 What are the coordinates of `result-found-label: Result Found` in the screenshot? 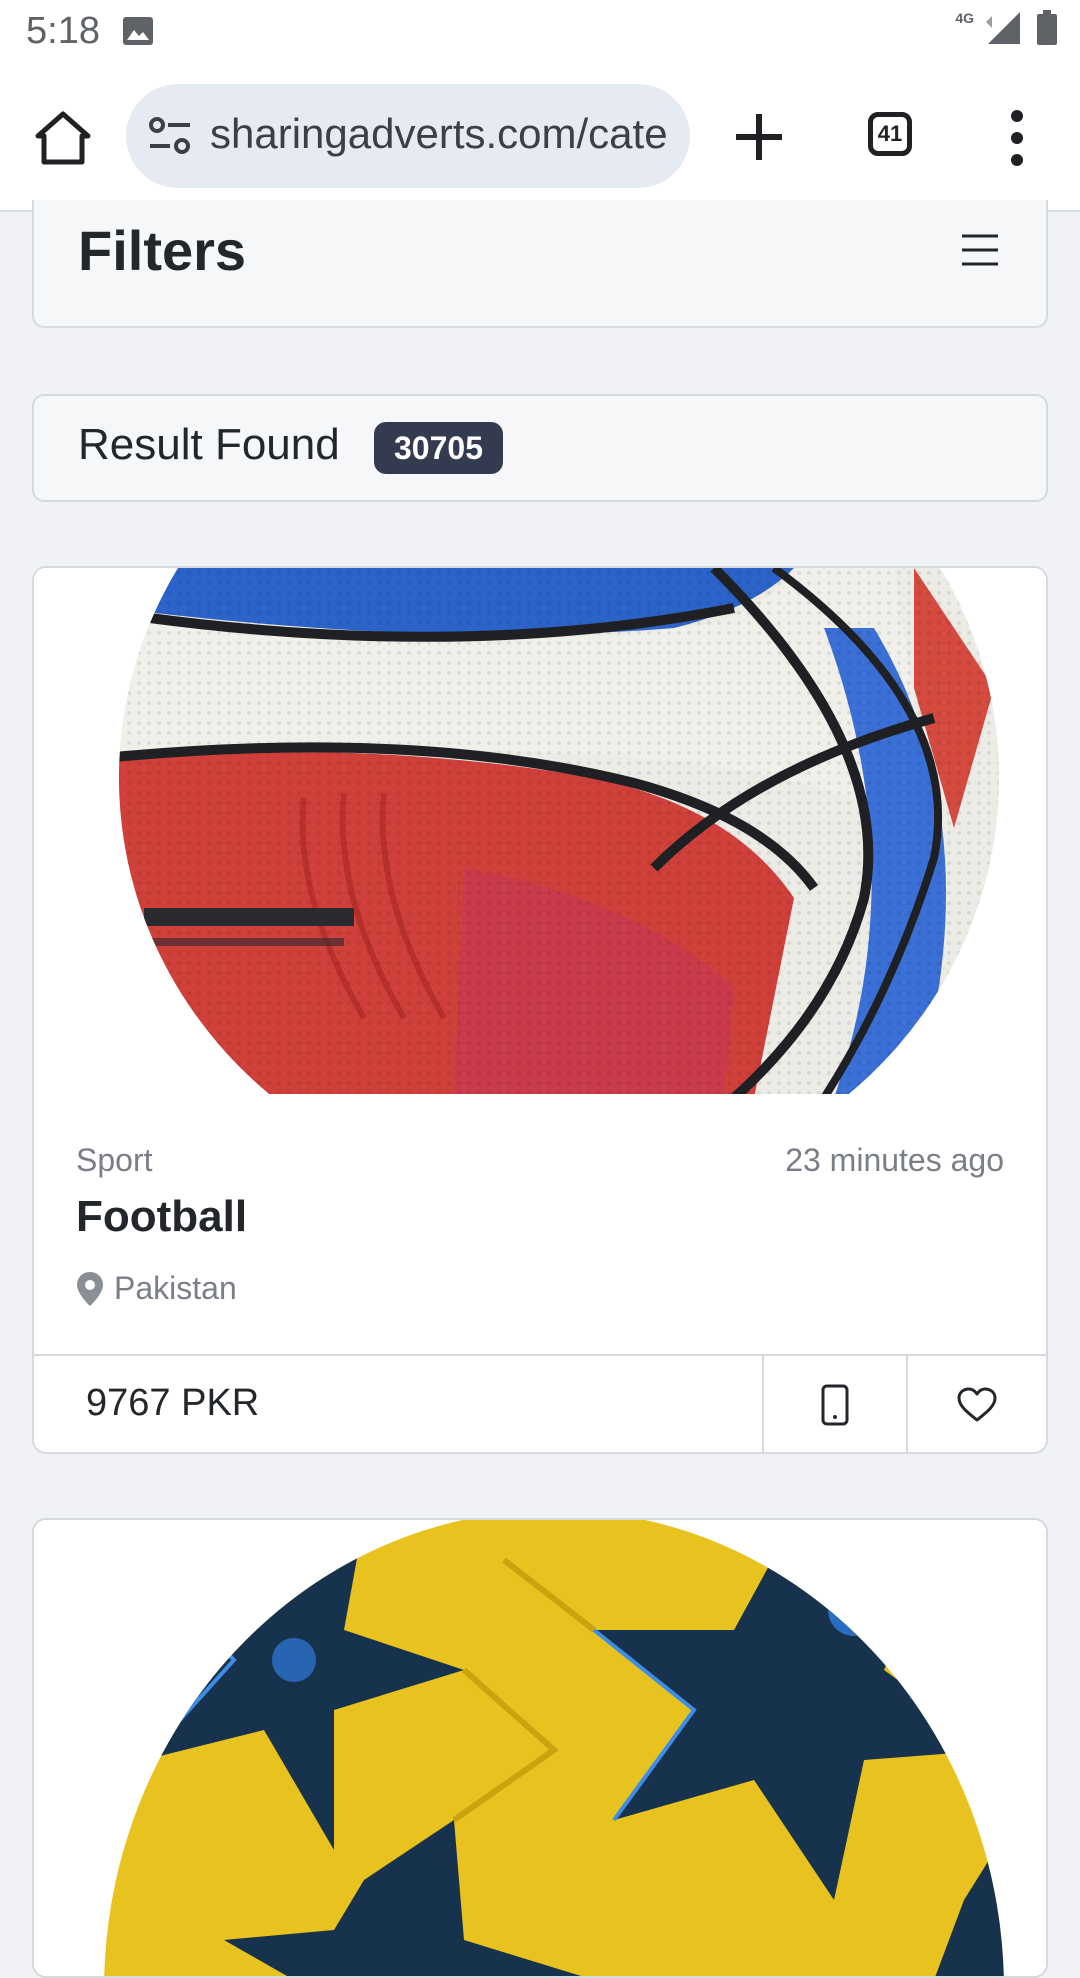 It's located at (209, 444).